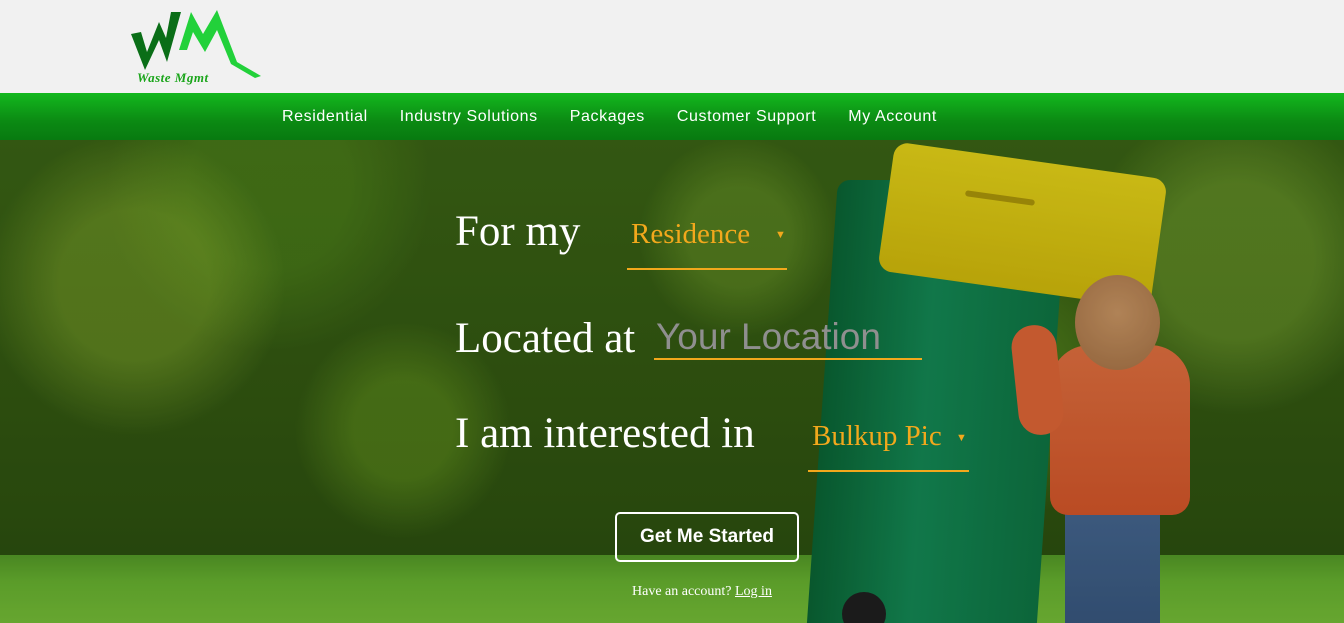 Image resolution: width=1344 pixels, height=623 pixels. What do you see at coordinates (788, 337) in the screenshot?
I see `location-input` at bounding box center [788, 337].